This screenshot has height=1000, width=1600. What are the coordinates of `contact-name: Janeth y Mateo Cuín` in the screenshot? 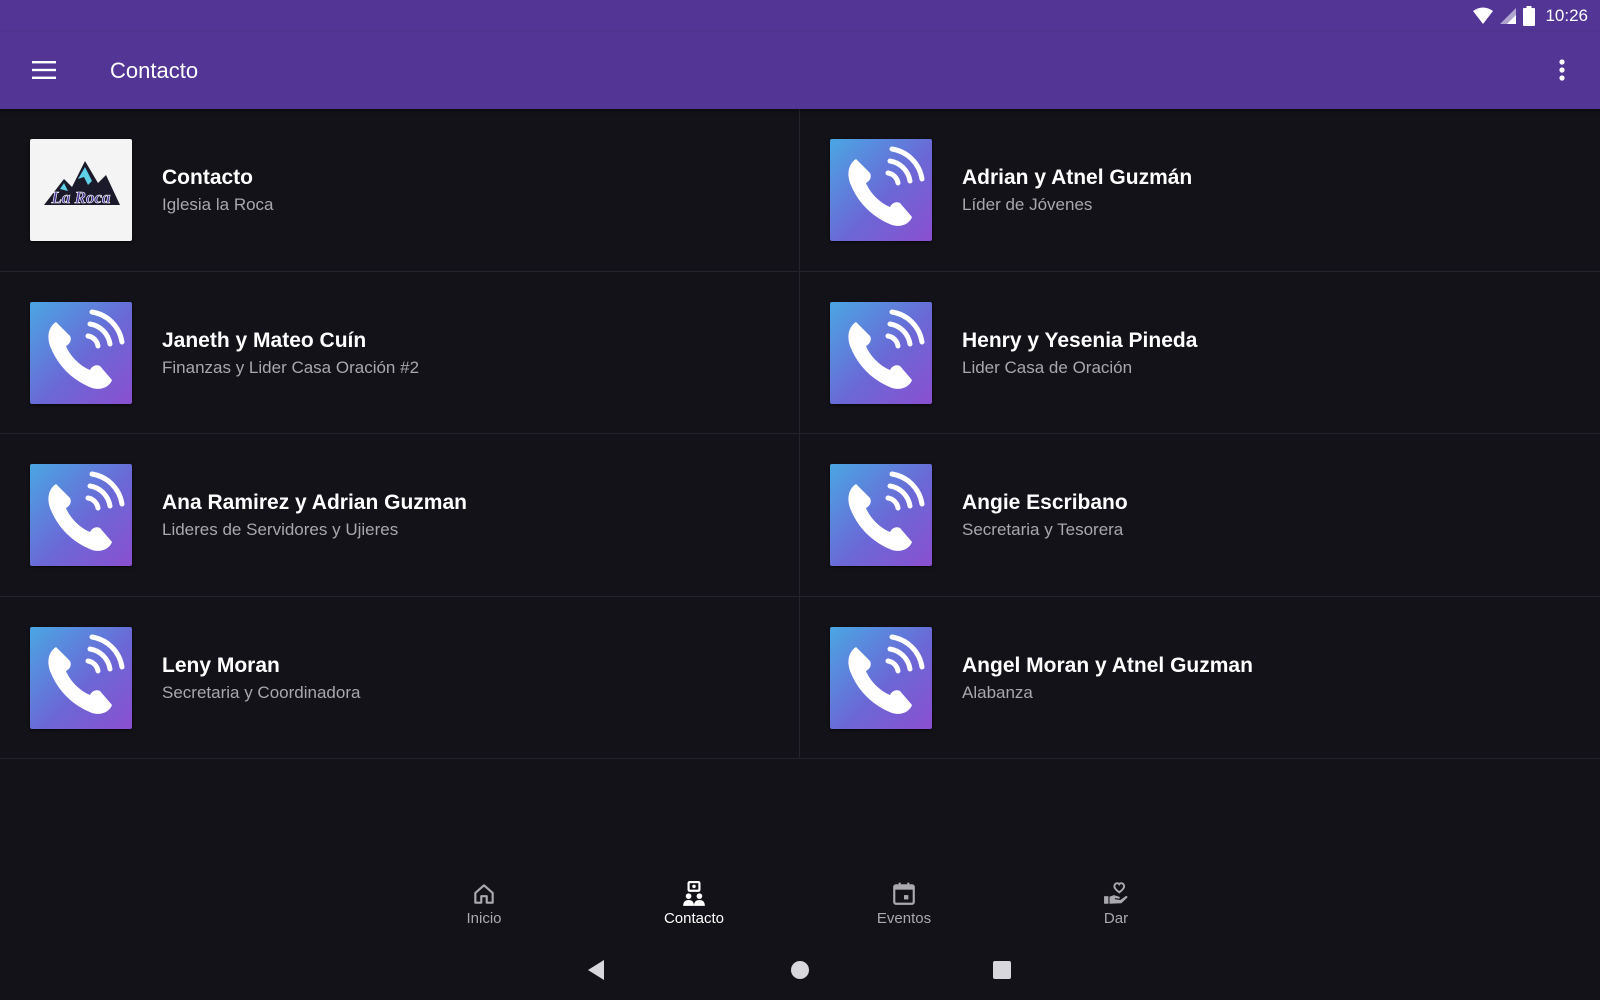 It's located at (264, 340).